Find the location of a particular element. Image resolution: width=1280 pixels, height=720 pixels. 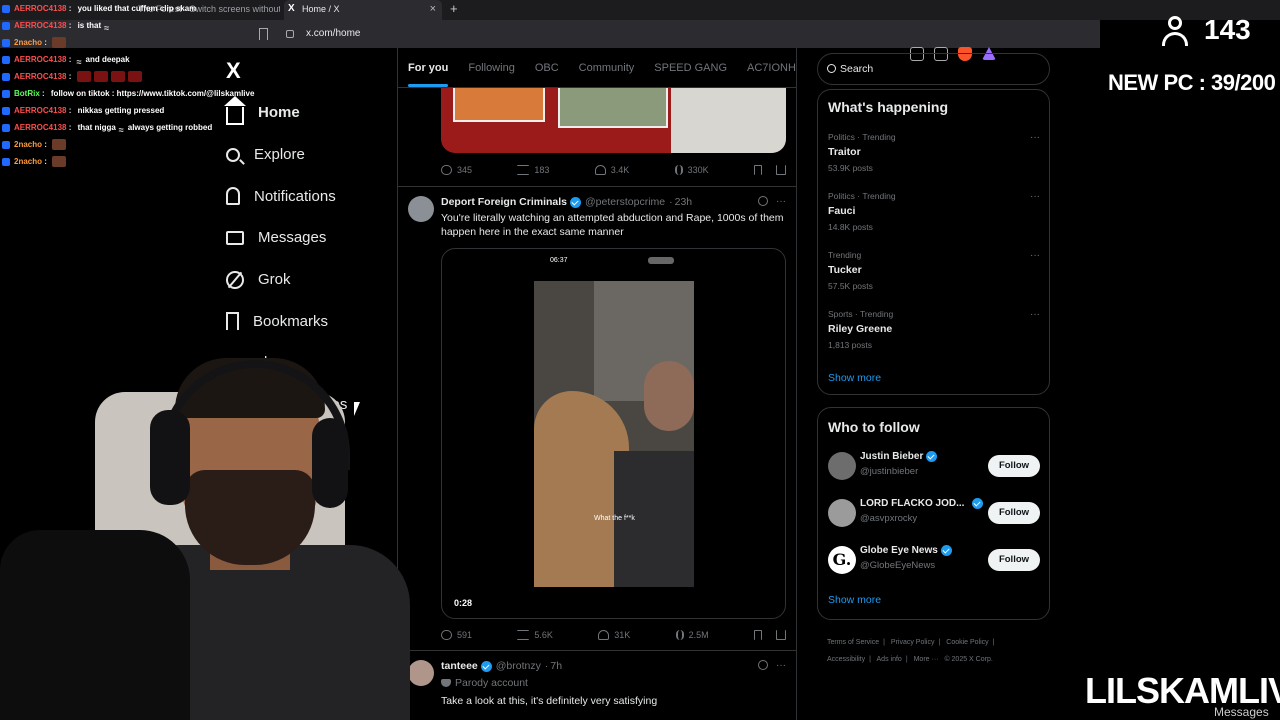

globe-eye-logo: G. is located at coordinates (842, 560).